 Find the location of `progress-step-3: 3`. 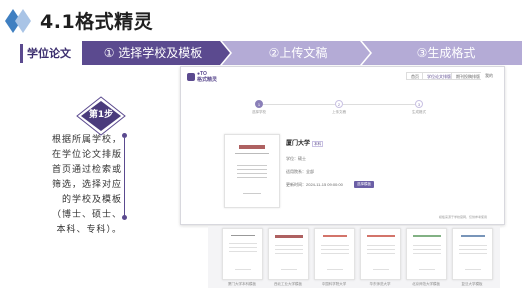

progress-step-3: 3 is located at coordinates (419, 104).